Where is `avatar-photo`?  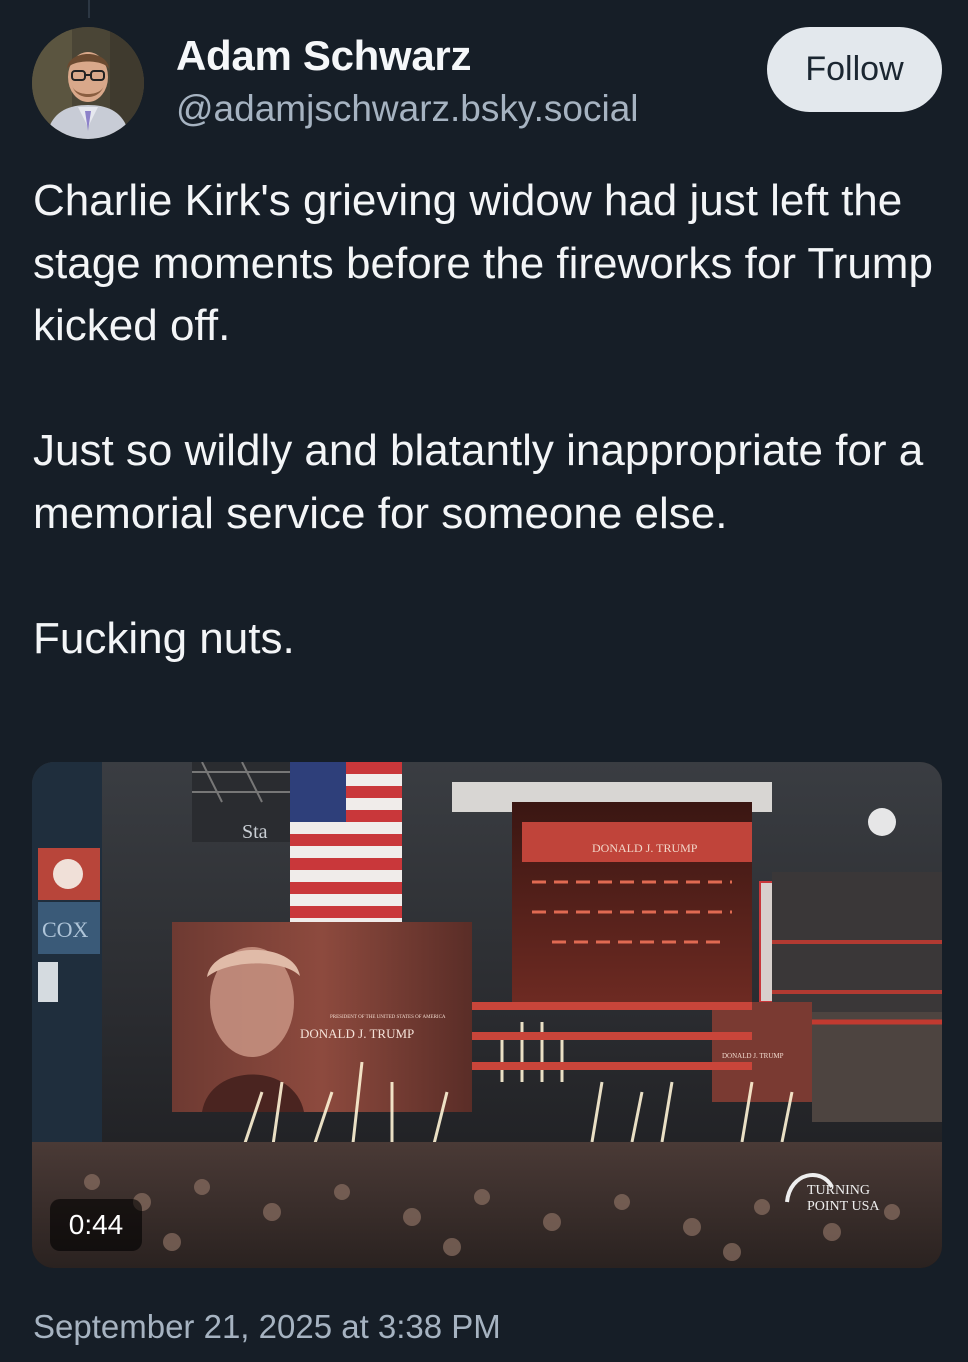
avatar-photo is located at coordinates (88, 83).